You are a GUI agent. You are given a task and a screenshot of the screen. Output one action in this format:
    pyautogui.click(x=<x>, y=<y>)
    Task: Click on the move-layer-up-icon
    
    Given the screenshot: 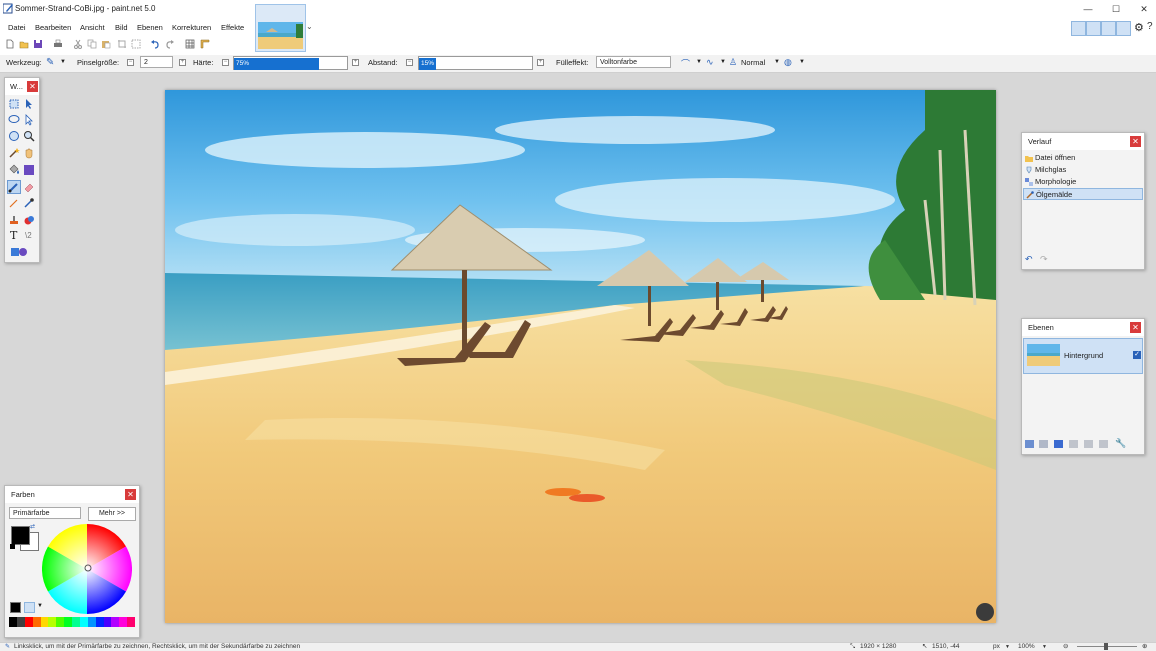 What is the action you would take?
    pyautogui.click(x=1088, y=444)
    